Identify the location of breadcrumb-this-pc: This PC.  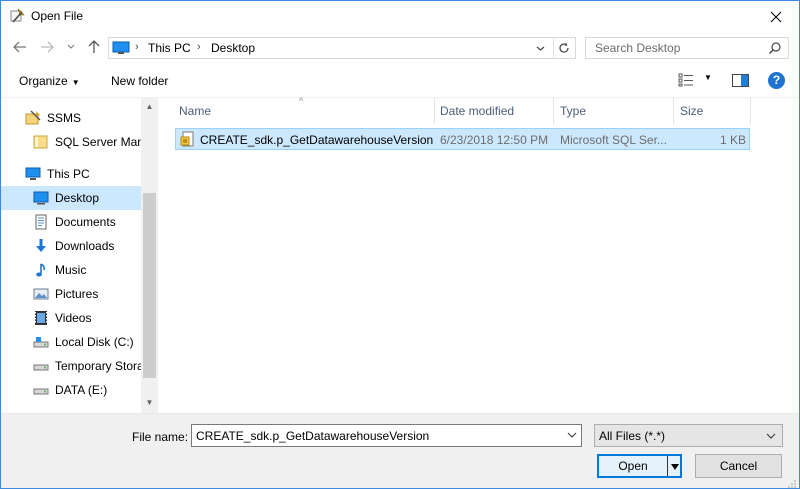
(169, 48).